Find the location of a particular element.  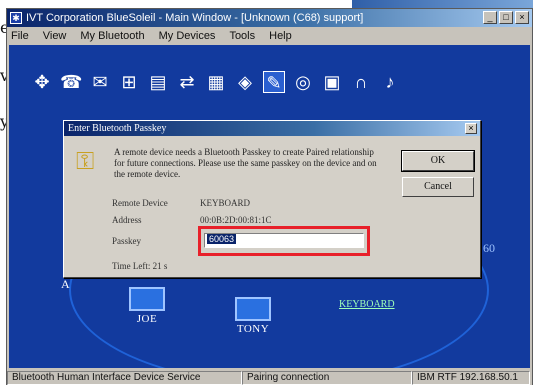

passkey-highlight-annotation is located at coordinates (284, 241).